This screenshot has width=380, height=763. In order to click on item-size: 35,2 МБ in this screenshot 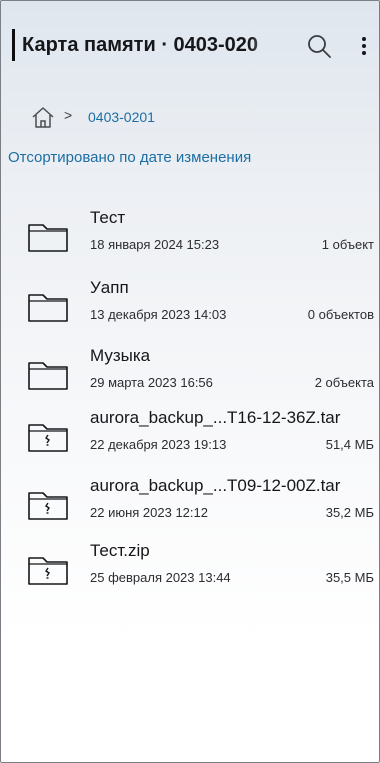, I will do `click(349, 512)`.